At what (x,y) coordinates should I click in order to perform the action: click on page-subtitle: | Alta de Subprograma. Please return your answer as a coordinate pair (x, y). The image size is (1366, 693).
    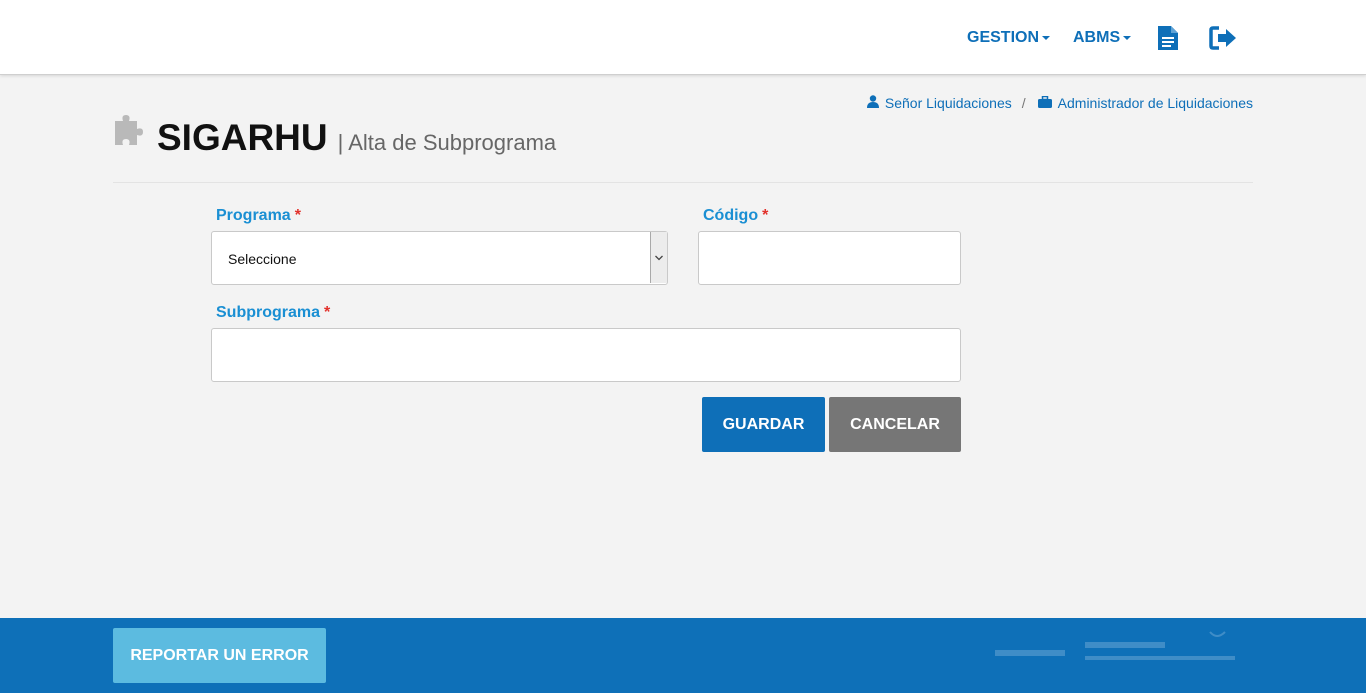
    Looking at the image, I should click on (447, 142).